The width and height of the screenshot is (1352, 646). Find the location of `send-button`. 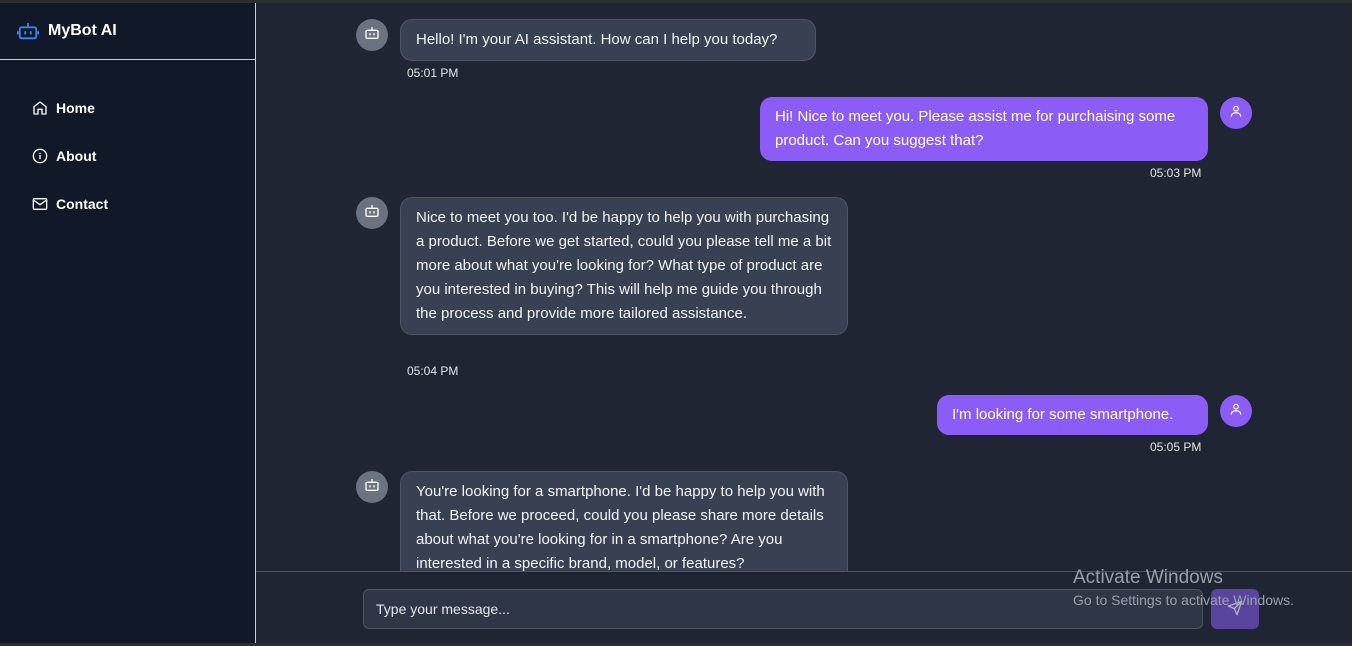

send-button is located at coordinates (1235, 609).